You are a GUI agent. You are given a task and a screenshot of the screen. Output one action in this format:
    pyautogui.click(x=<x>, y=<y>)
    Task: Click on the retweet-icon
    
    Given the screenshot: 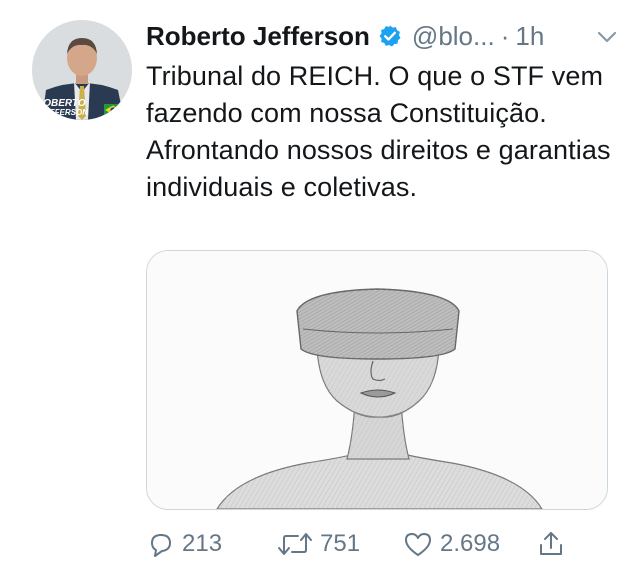 What is the action you would take?
    pyautogui.click(x=295, y=544)
    